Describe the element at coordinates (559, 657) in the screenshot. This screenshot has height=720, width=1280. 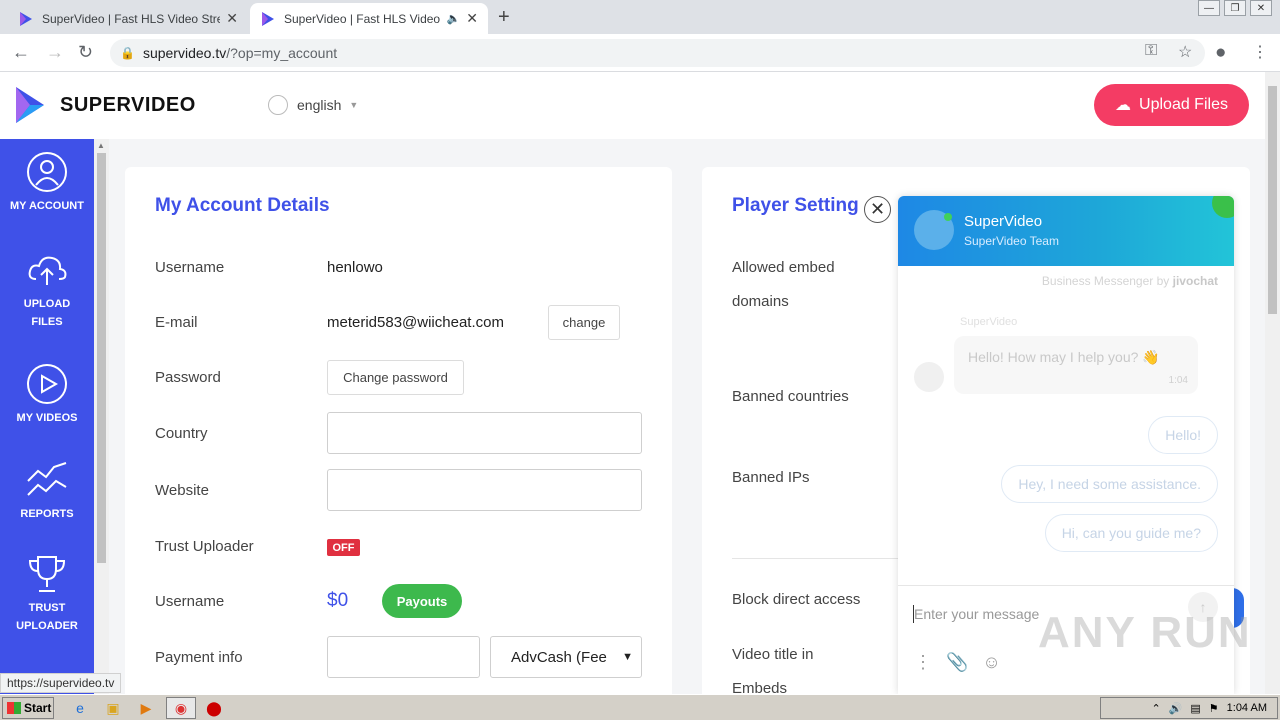
I see `payment-method-value: AdvCash (Fee` at that location.